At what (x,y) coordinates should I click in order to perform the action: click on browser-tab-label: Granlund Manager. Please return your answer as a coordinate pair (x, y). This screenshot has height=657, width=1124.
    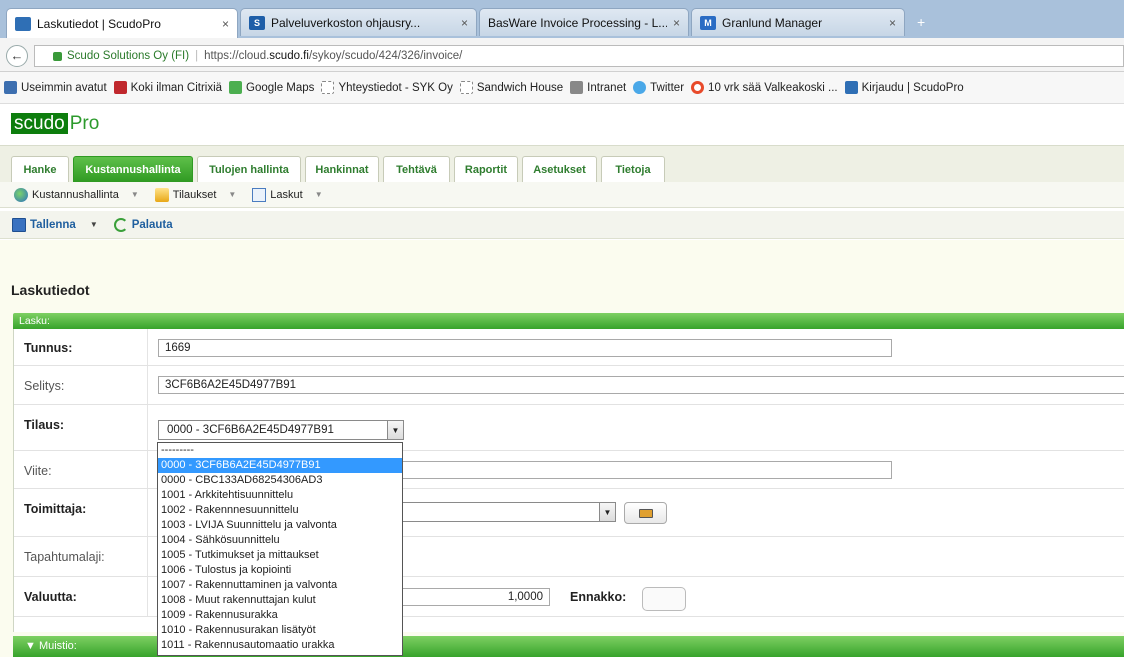
    Looking at the image, I should click on (772, 22).